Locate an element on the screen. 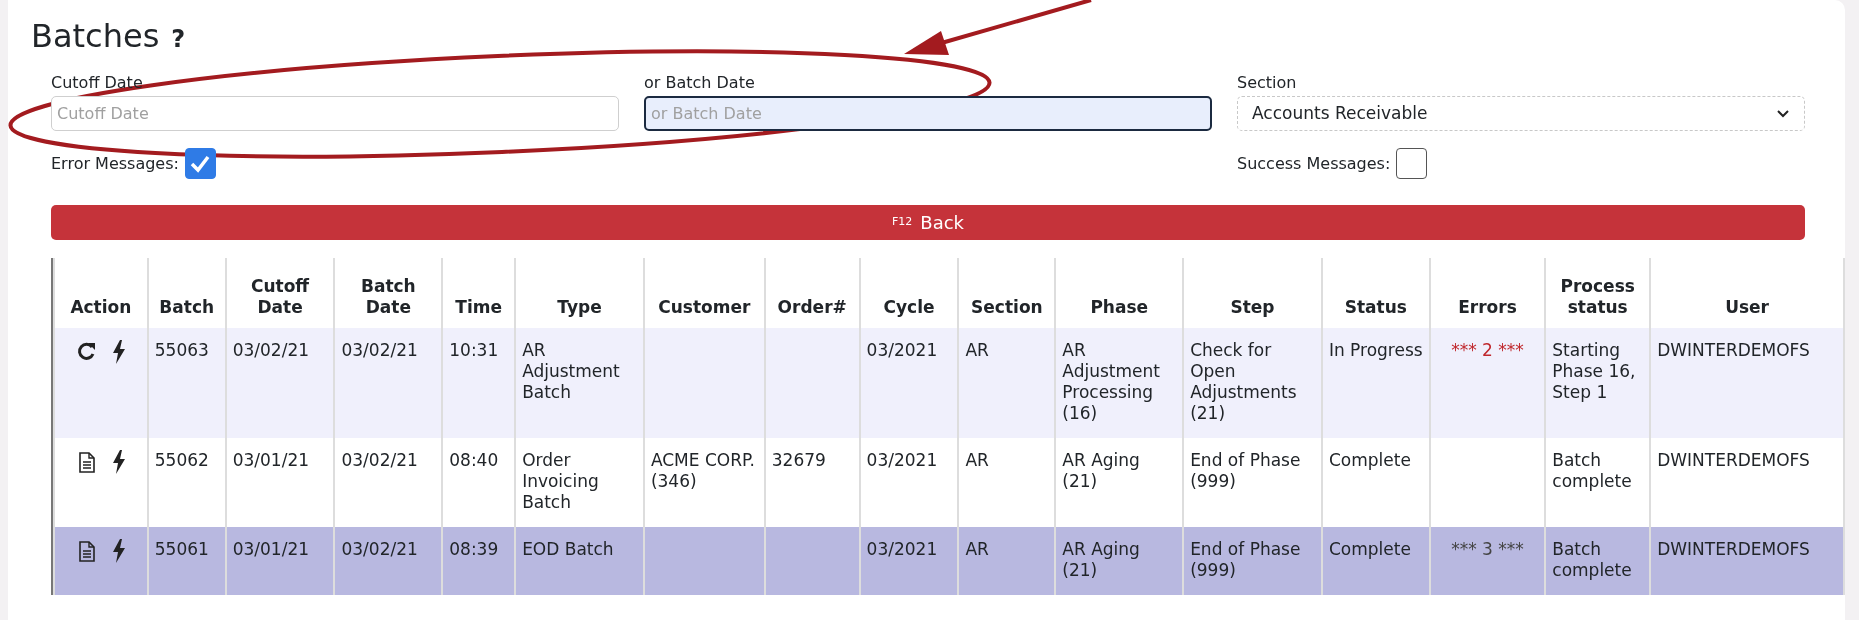  table-cell: 08:40 is located at coordinates (474, 460).